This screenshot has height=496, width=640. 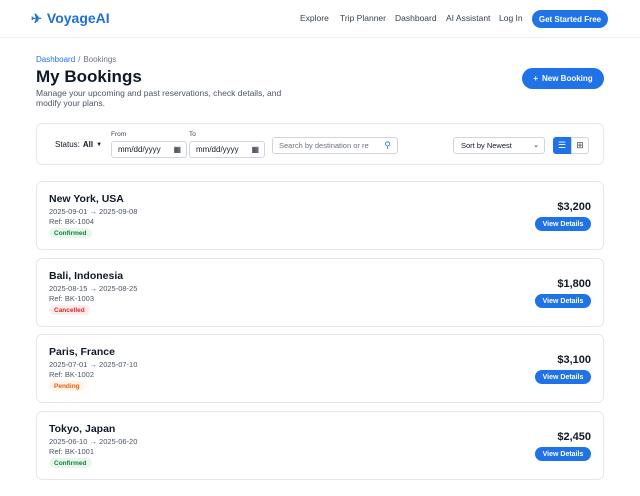 What do you see at coordinates (93, 288) in the screenshot?
I see `booking-dates: 2025-08-15 → 2025-08-25` at bounding box center [93, 288].